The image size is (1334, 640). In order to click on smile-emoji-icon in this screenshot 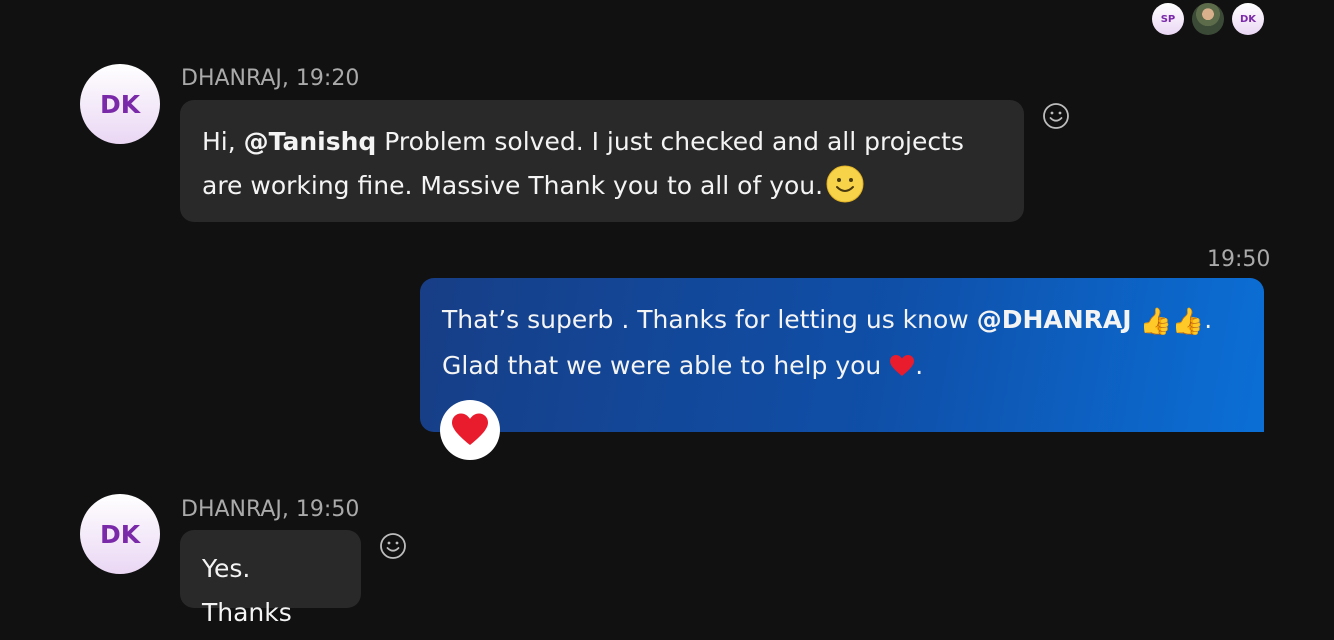, I will do `click(845, 184)`.